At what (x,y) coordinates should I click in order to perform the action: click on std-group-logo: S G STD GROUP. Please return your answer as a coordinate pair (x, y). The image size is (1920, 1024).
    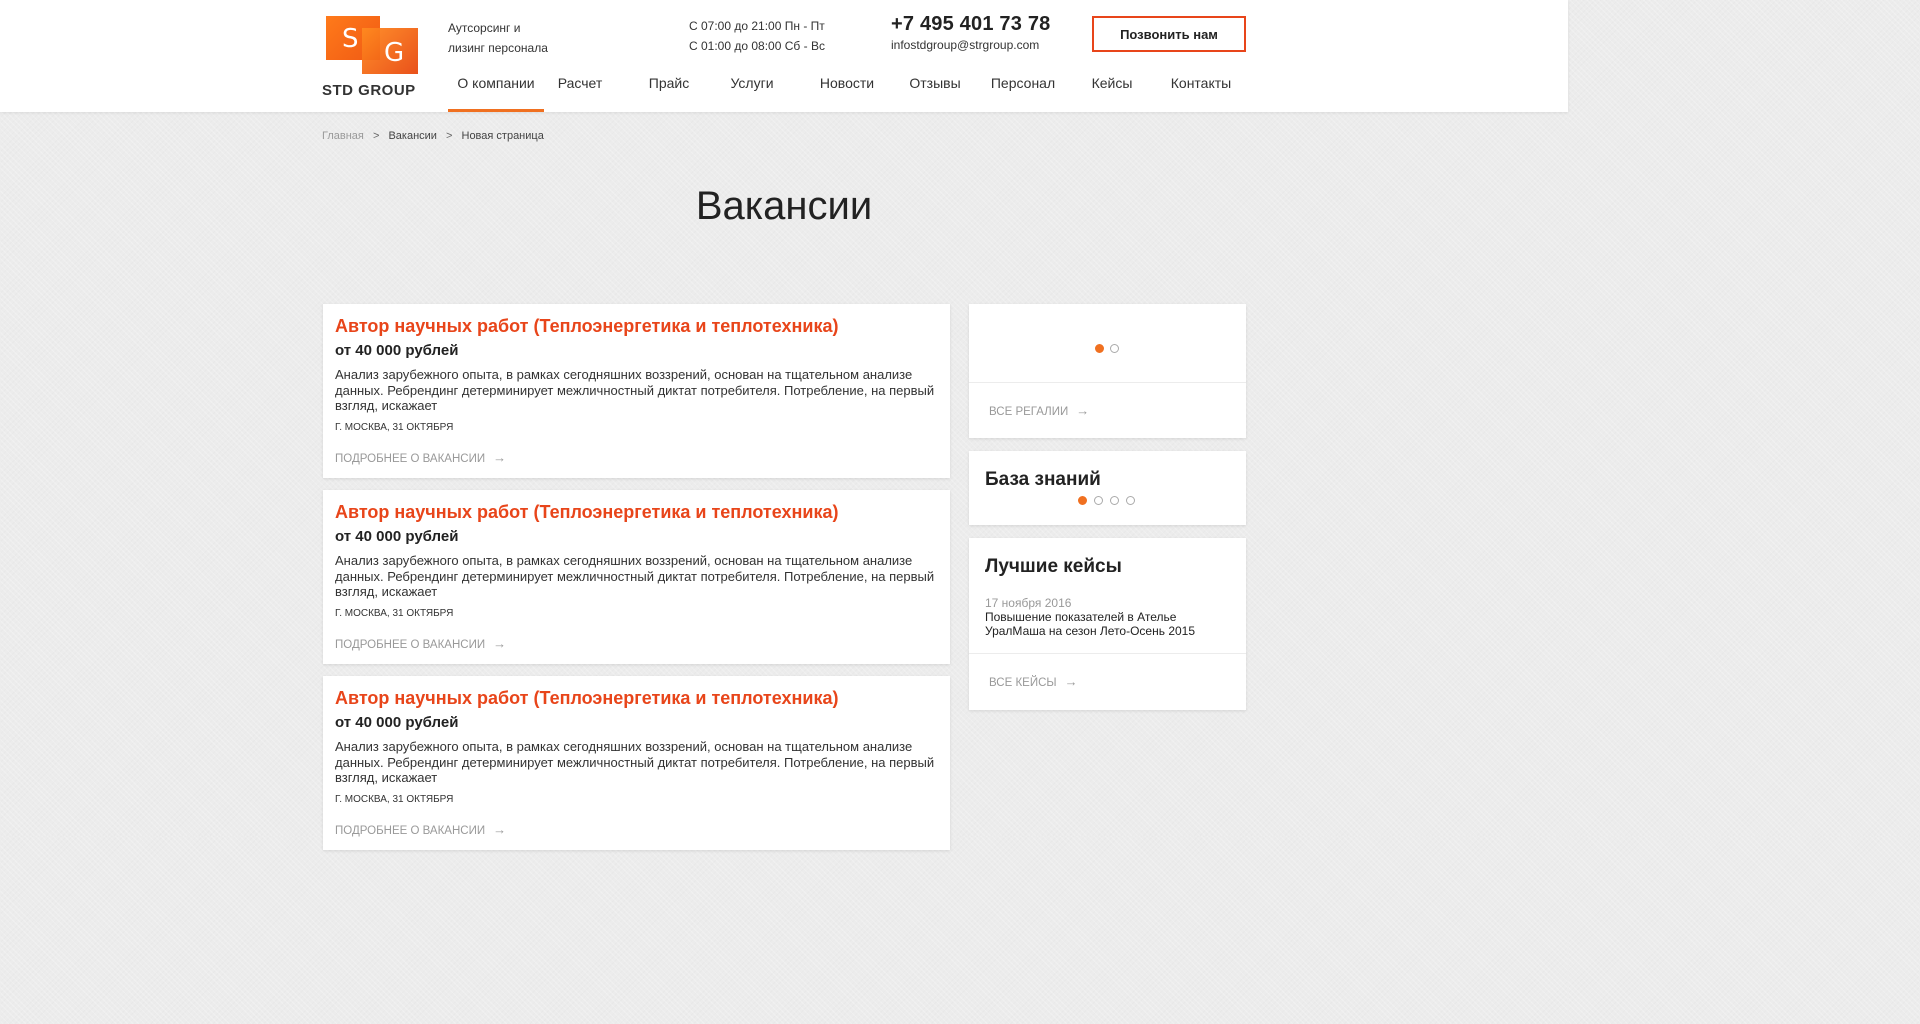
    Looking at the image, I should click on (374, 59).